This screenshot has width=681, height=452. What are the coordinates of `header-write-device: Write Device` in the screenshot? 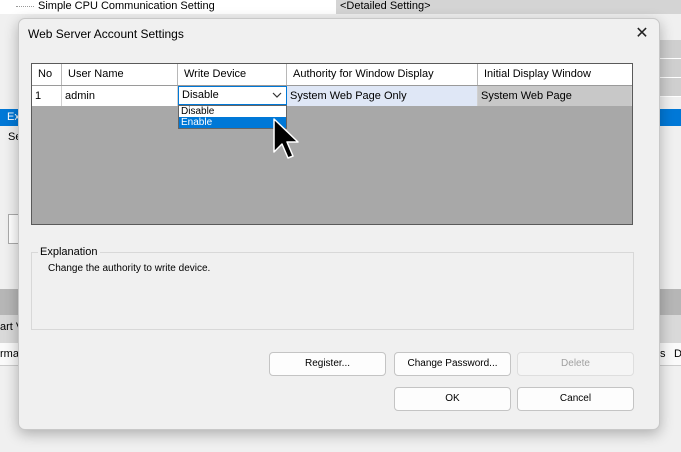 It's located at (232, 74).